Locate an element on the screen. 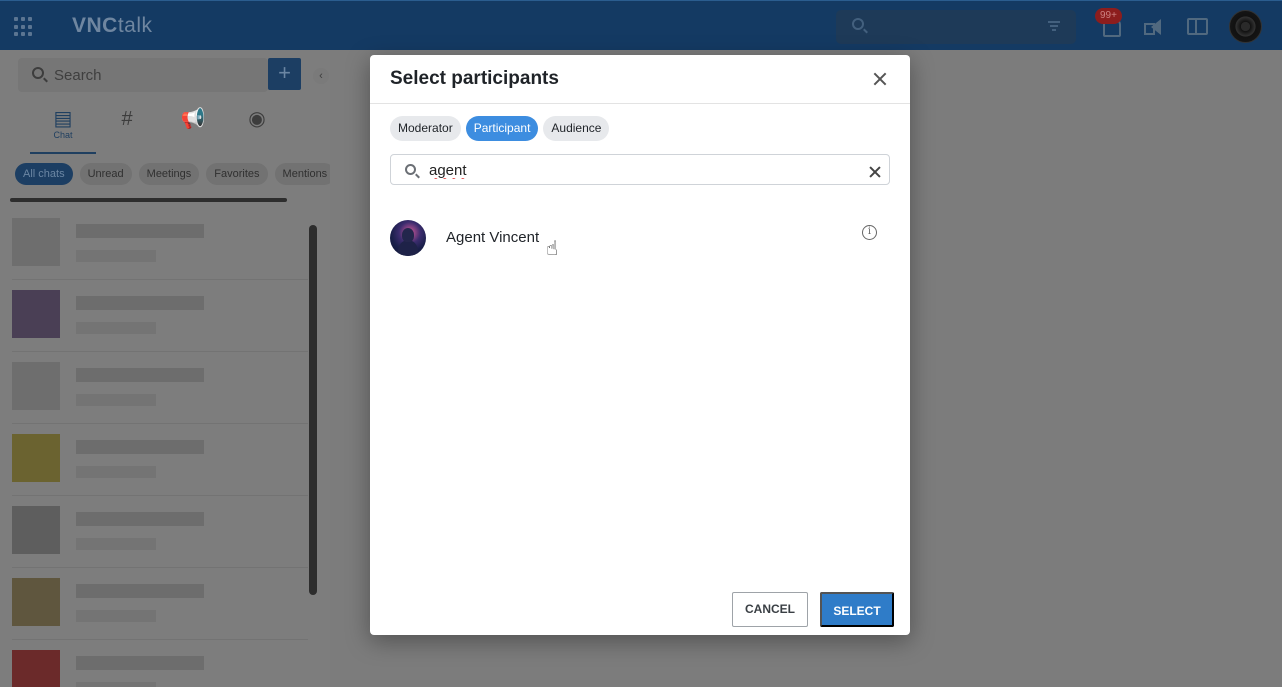 Image resolution: width=1282 pixels, height=687 pixels. filter-meetings: Meetings is located at coordinates (169, 174).